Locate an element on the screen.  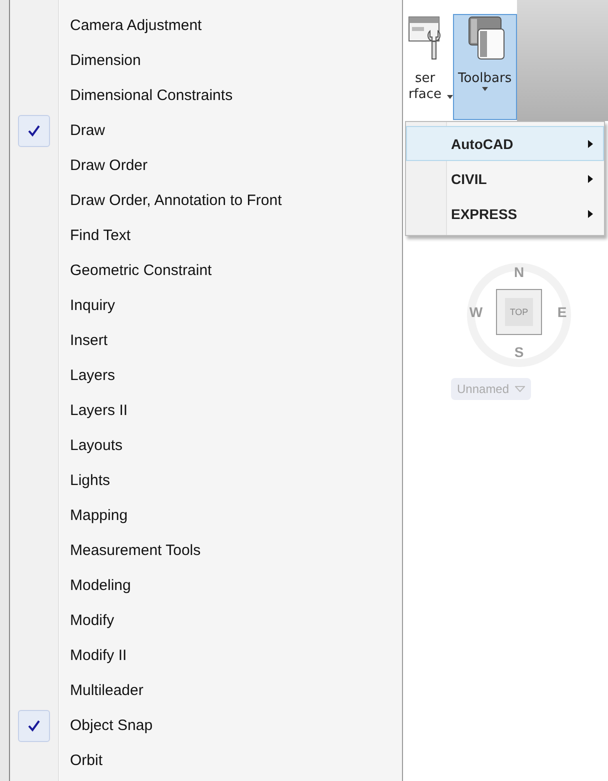
menu-item: Find Text is located at coordinates (94, 235).